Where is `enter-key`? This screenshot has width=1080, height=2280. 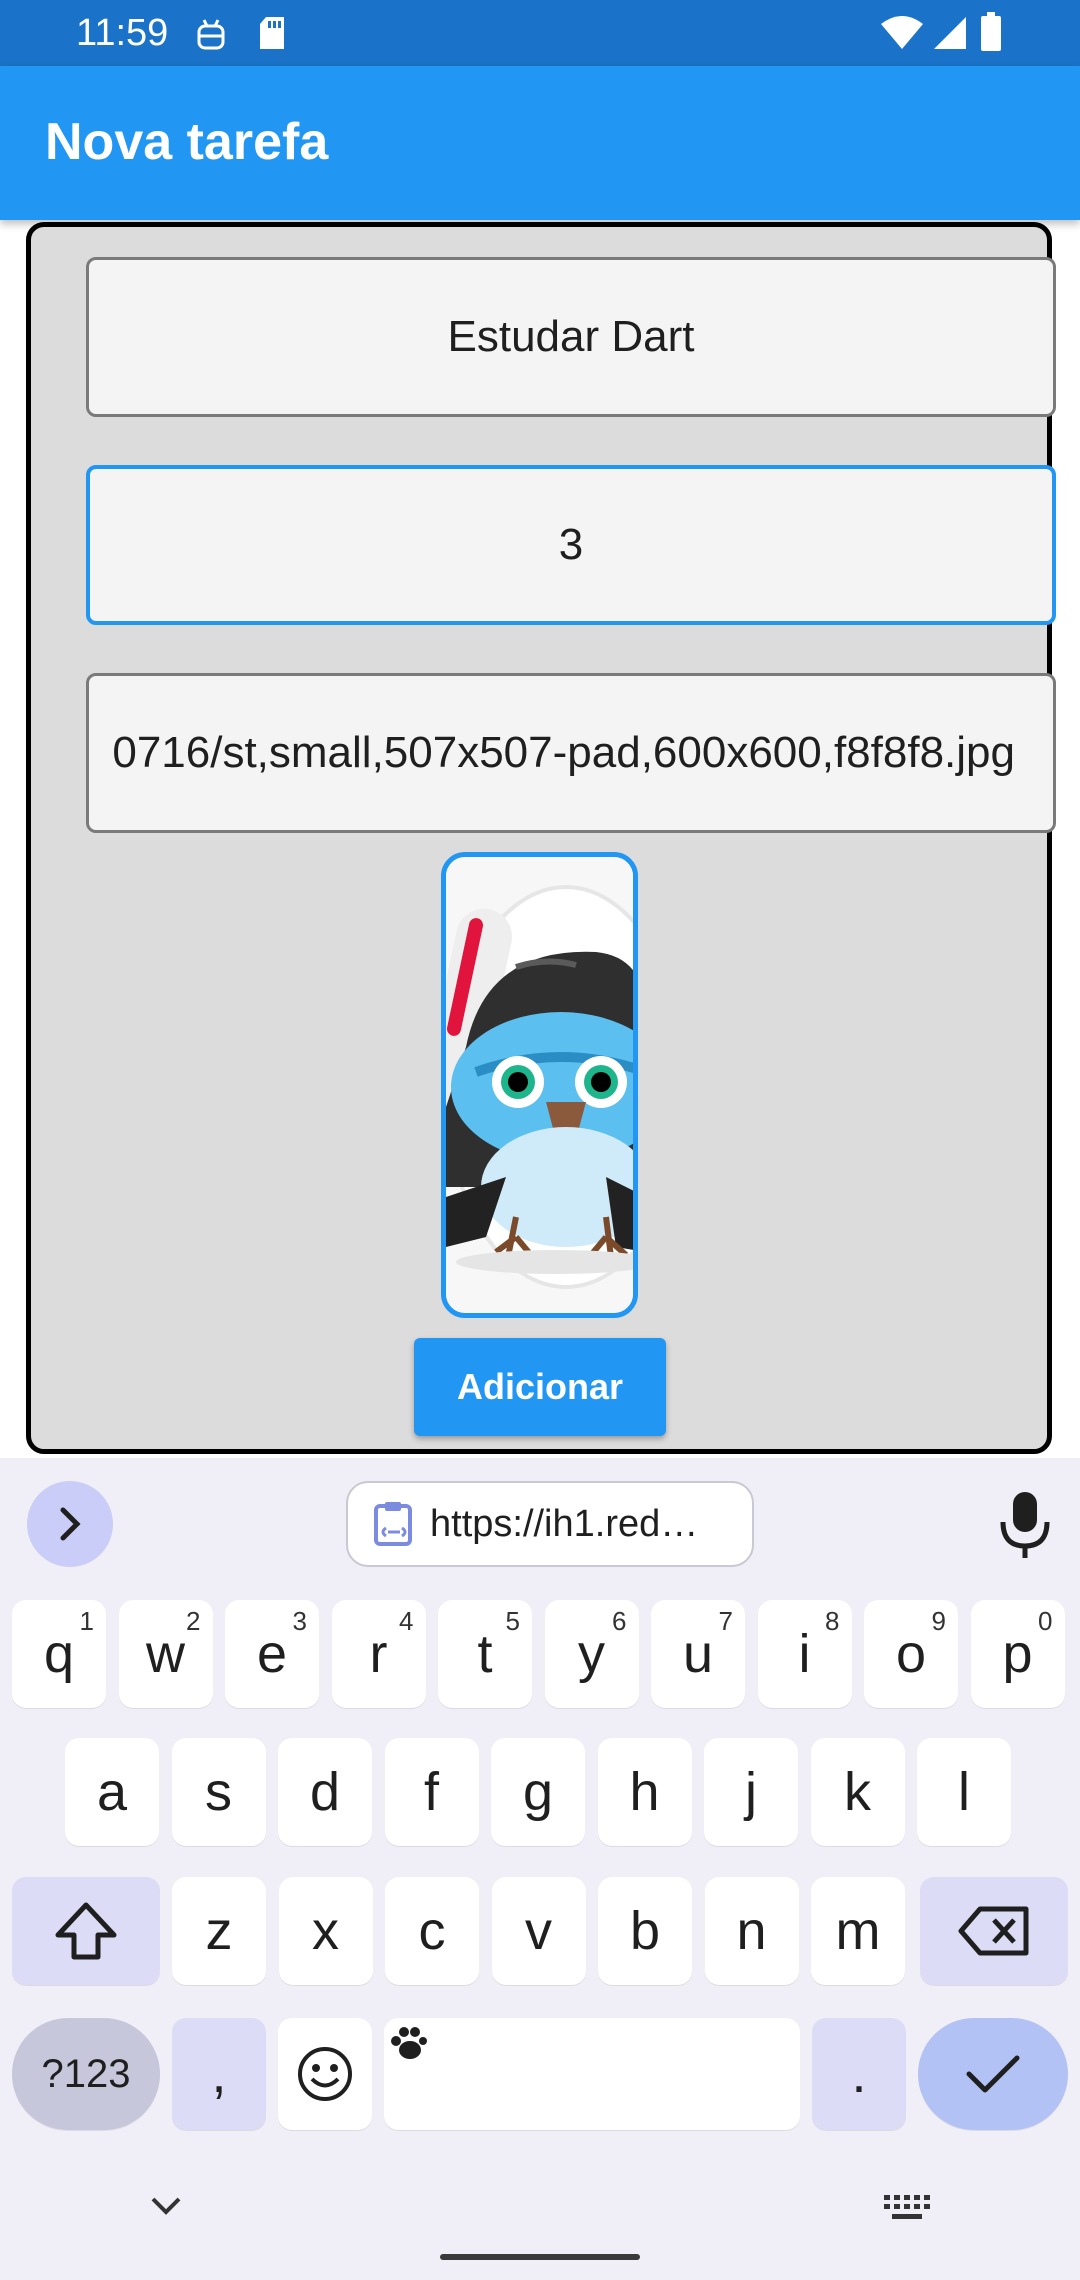 enter-key is located at coordinates (993, 2074).